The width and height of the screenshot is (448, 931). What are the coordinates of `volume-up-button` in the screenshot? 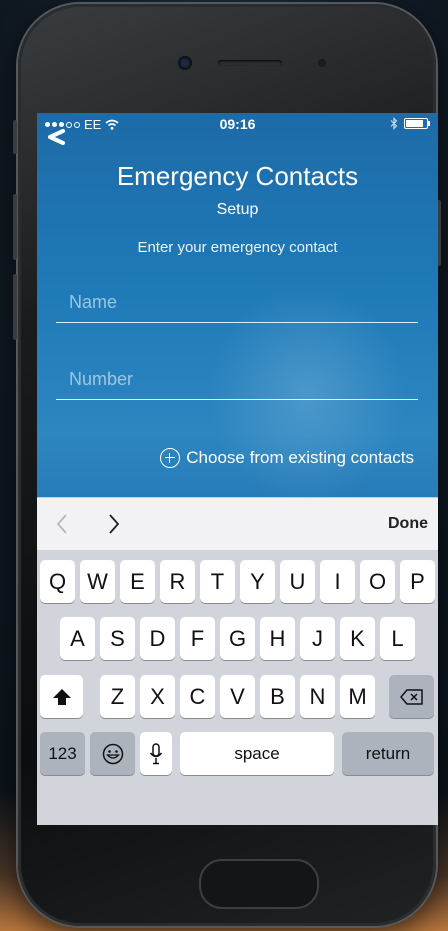 It's located at (15, 227).